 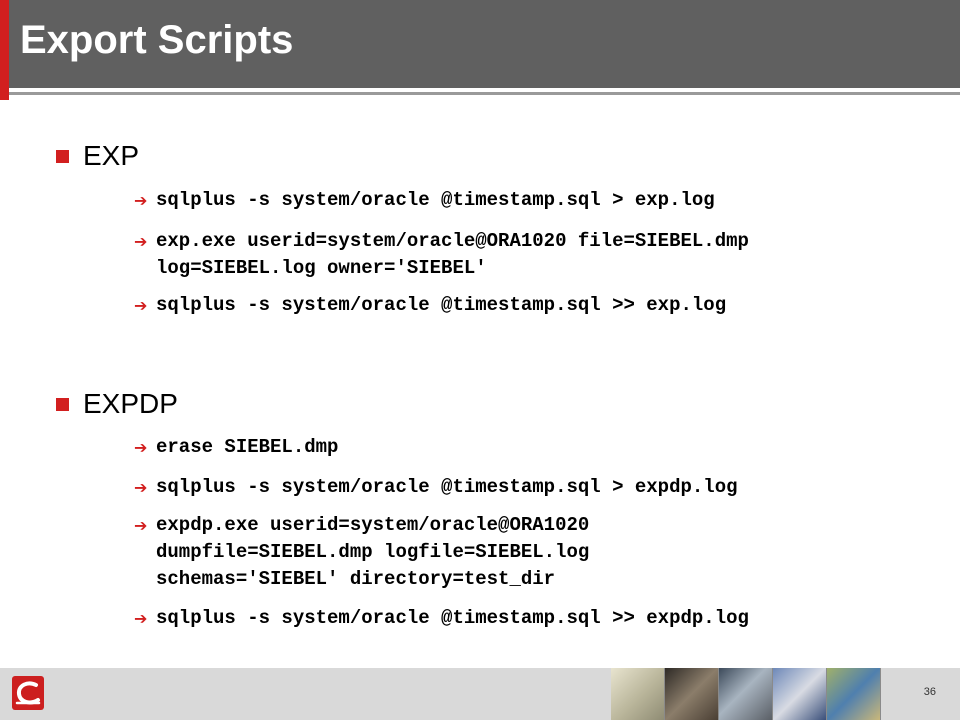 I want to click on command-item: ➔ erase SIEBEL.dmp, so click(x=534, y=447).